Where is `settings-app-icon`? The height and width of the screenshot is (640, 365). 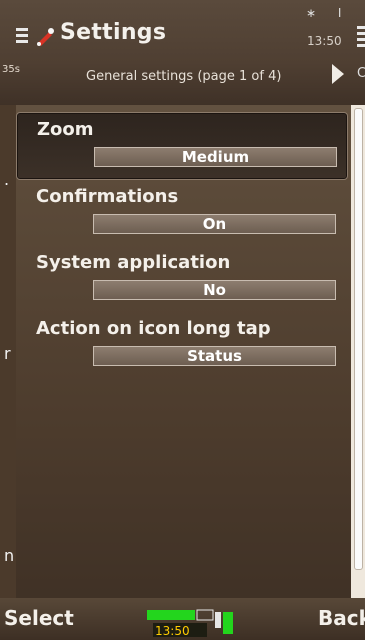
settings-app-icon is located at coordinates (45, 37).